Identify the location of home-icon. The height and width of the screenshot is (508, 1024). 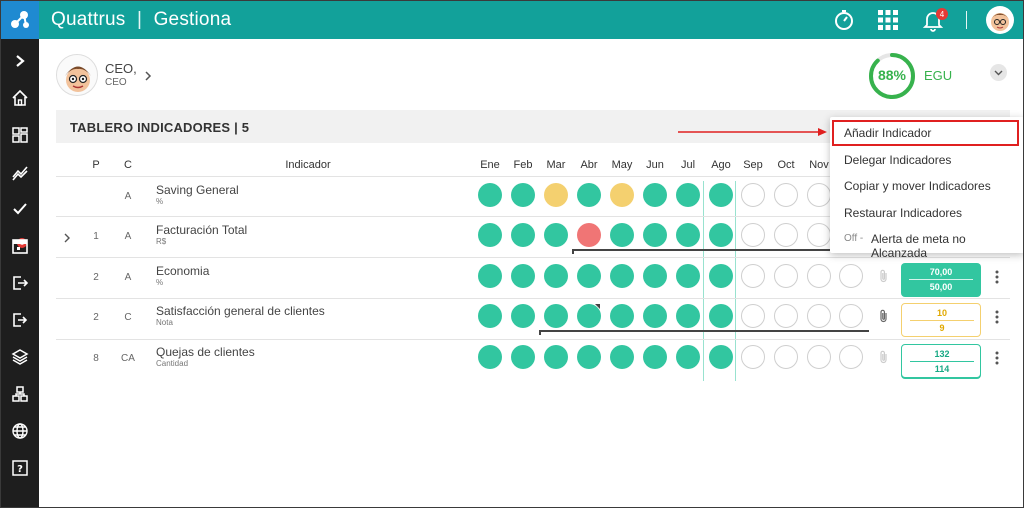
(20, 98).